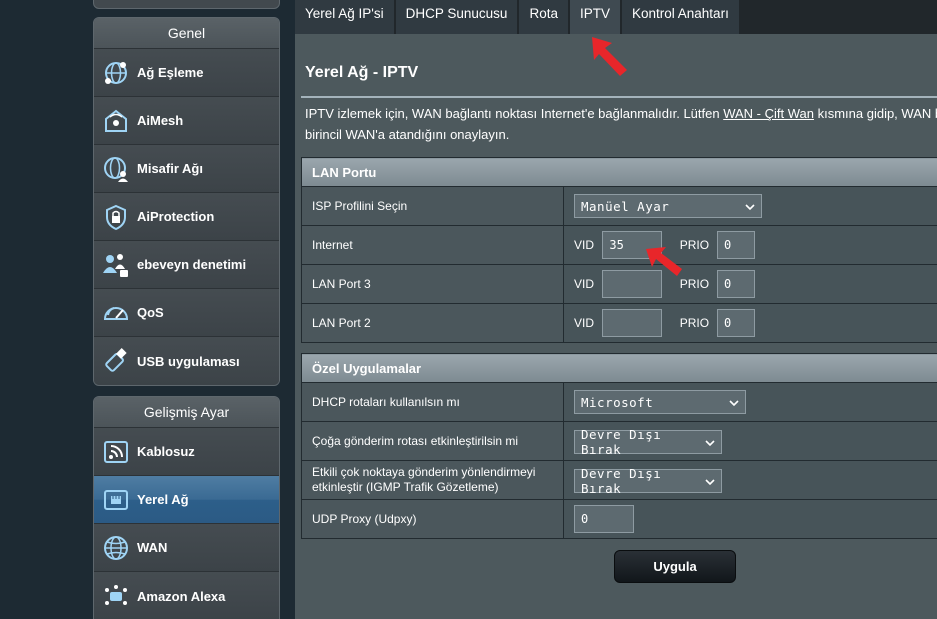 This screenshot has width=937, height=619. Describe the element at coordinates (116, 596) in the screenshot. I see `alexa-icon` at that location.